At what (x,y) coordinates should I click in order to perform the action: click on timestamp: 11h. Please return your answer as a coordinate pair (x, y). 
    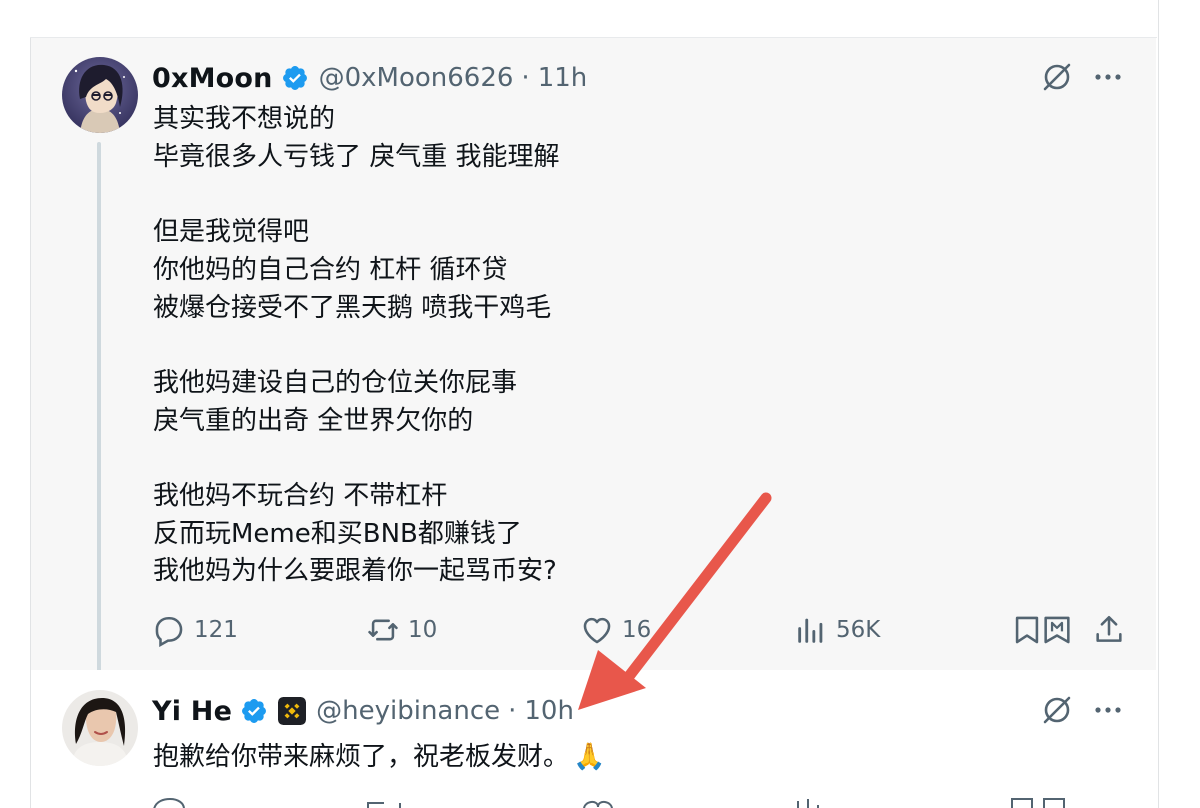
    Looking at the image, I should click on (563, 78).